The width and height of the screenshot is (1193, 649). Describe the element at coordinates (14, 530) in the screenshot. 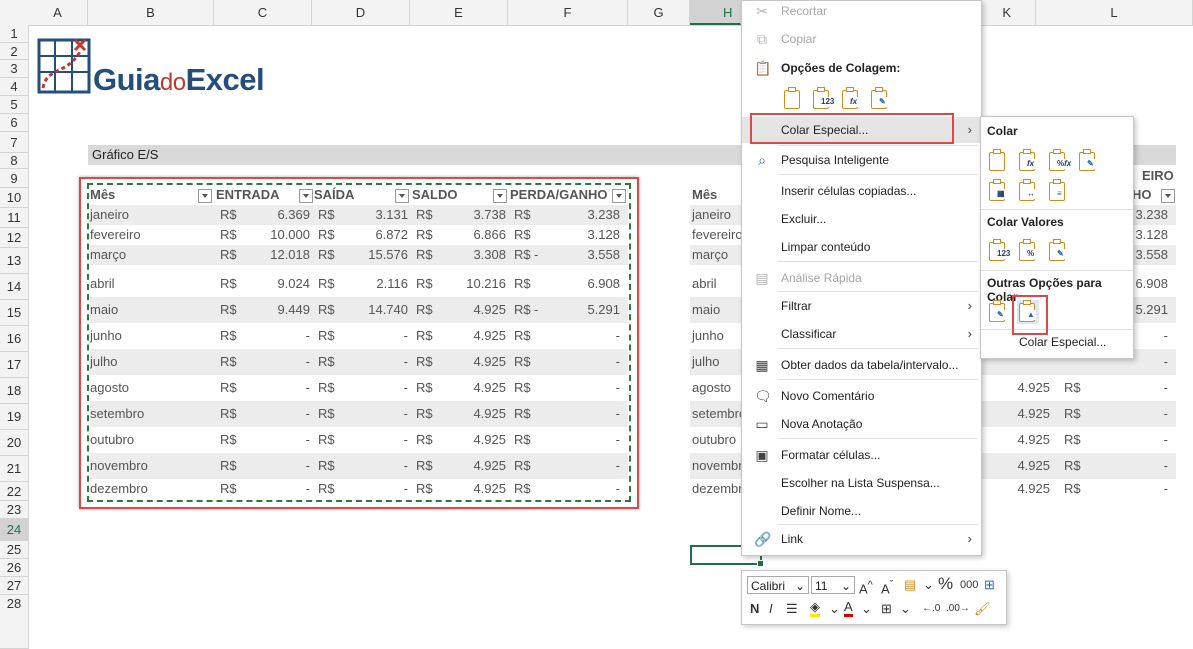

I see `row-header-selected: 24` at that location.